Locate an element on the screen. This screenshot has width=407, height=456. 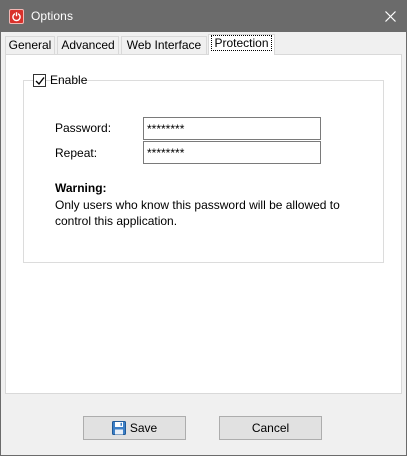
cancel-label: Cancel is located at coordinates (270, 428).